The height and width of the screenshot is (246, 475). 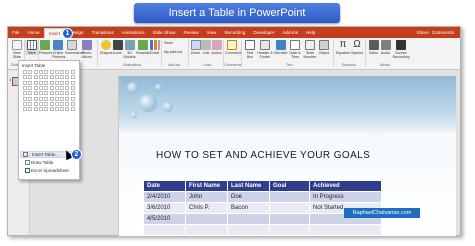 I want to click on link-button: Link, so click(x=206, y=47).